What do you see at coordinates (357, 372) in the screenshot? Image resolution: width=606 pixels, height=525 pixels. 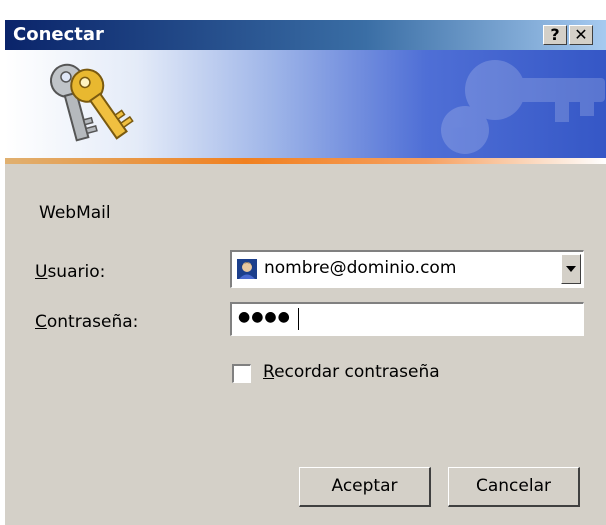 I see `remember-label-text: ecordar contraseña` at bounding box center [357, 372].